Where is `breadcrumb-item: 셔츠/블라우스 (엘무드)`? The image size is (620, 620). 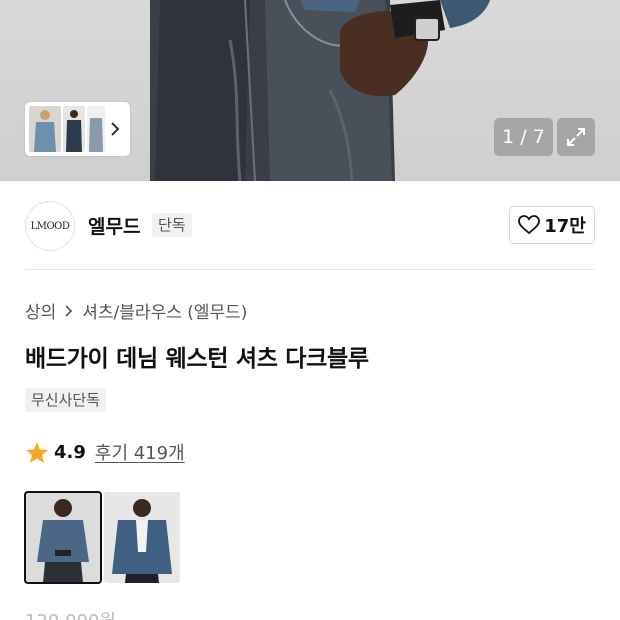 breadcrumb-item: 셔츠/블라우스 (엘무드) is located at coordinates (164, 310).